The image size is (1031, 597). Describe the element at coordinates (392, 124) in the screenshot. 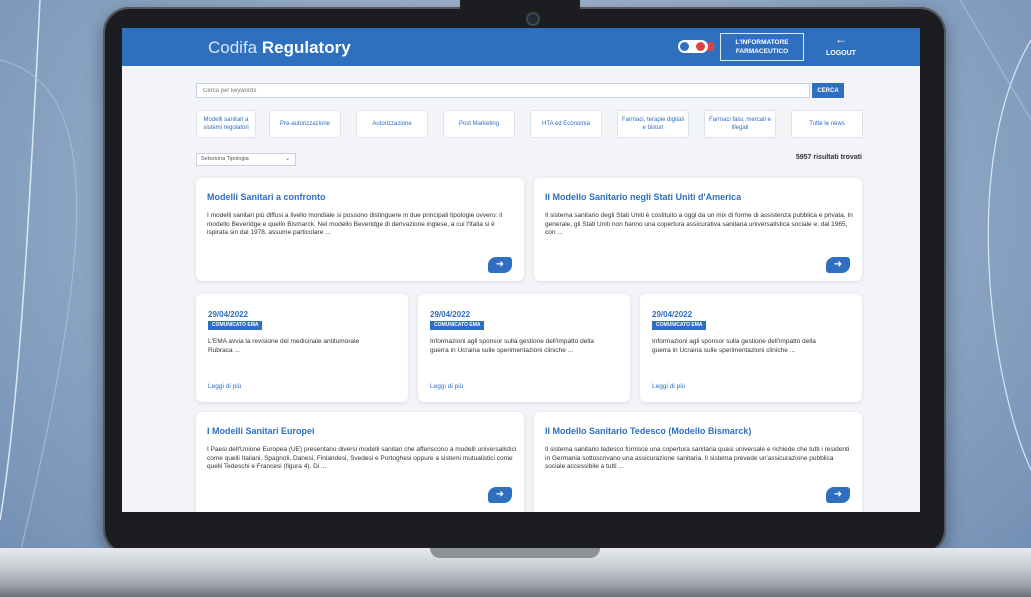

I see `filter-autorizzazione: Autorizzazione` at that location.